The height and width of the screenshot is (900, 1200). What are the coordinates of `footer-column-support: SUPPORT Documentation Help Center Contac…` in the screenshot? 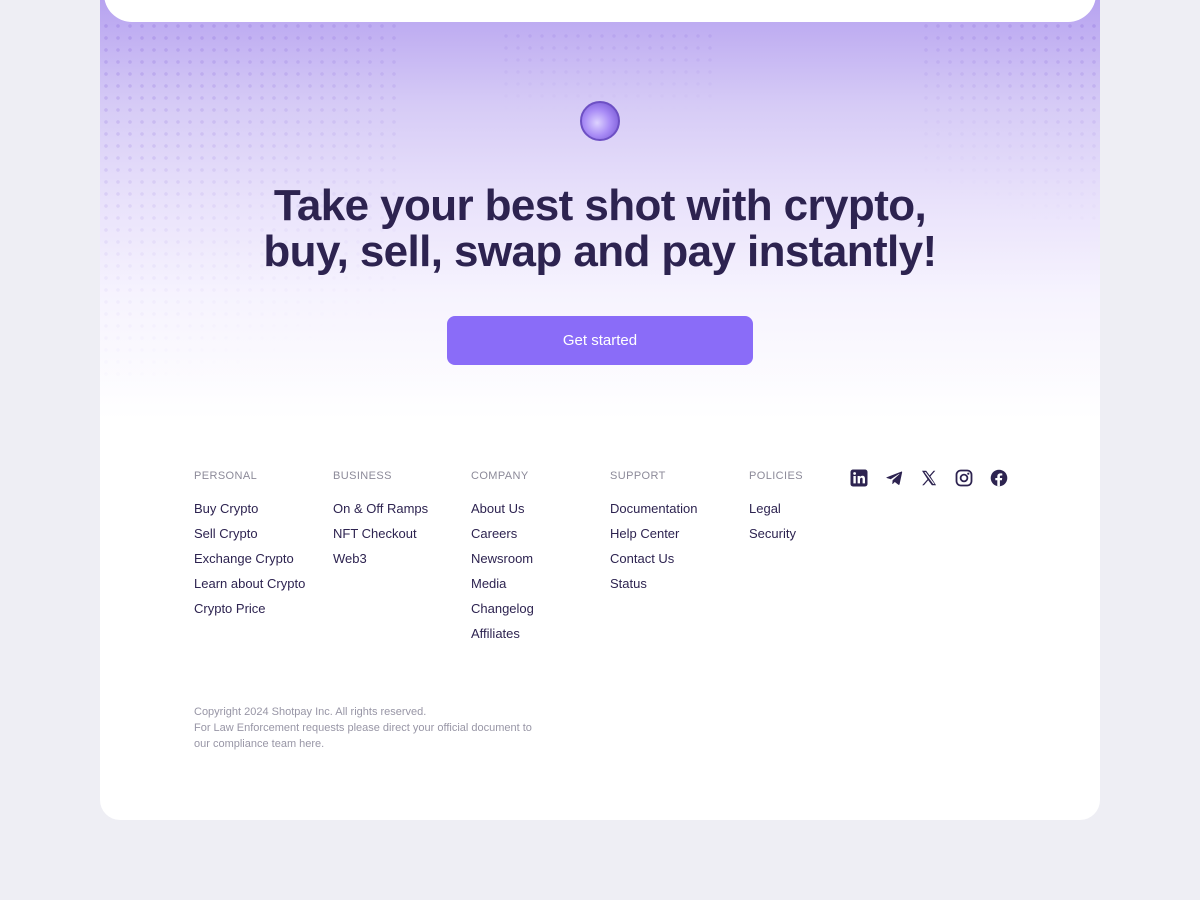 It's located at (653, 536).